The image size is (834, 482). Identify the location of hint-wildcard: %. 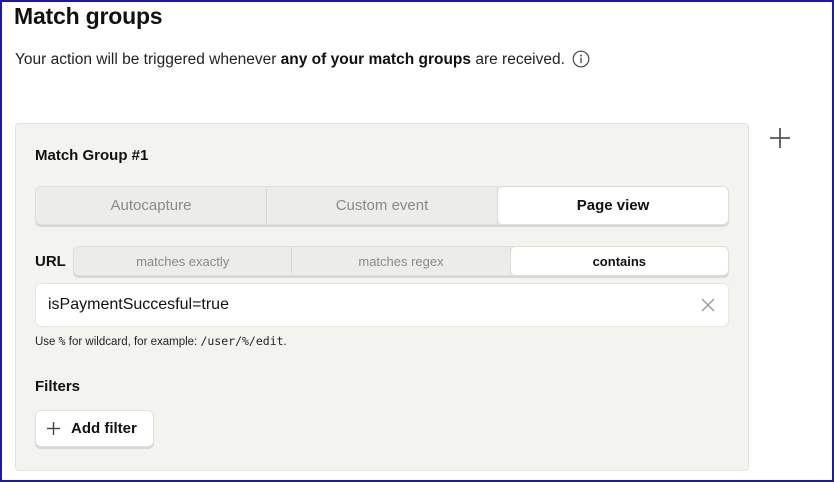
(62, 341).